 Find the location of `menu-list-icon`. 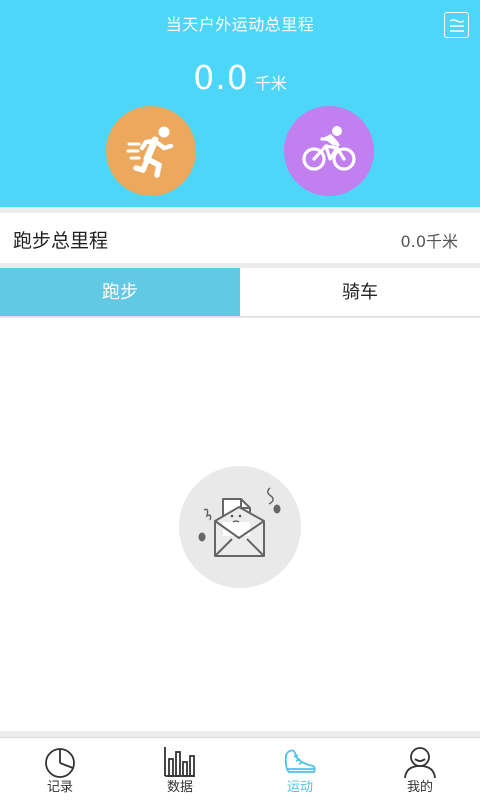

menu-list-icon is located at coordinates (457, 25).